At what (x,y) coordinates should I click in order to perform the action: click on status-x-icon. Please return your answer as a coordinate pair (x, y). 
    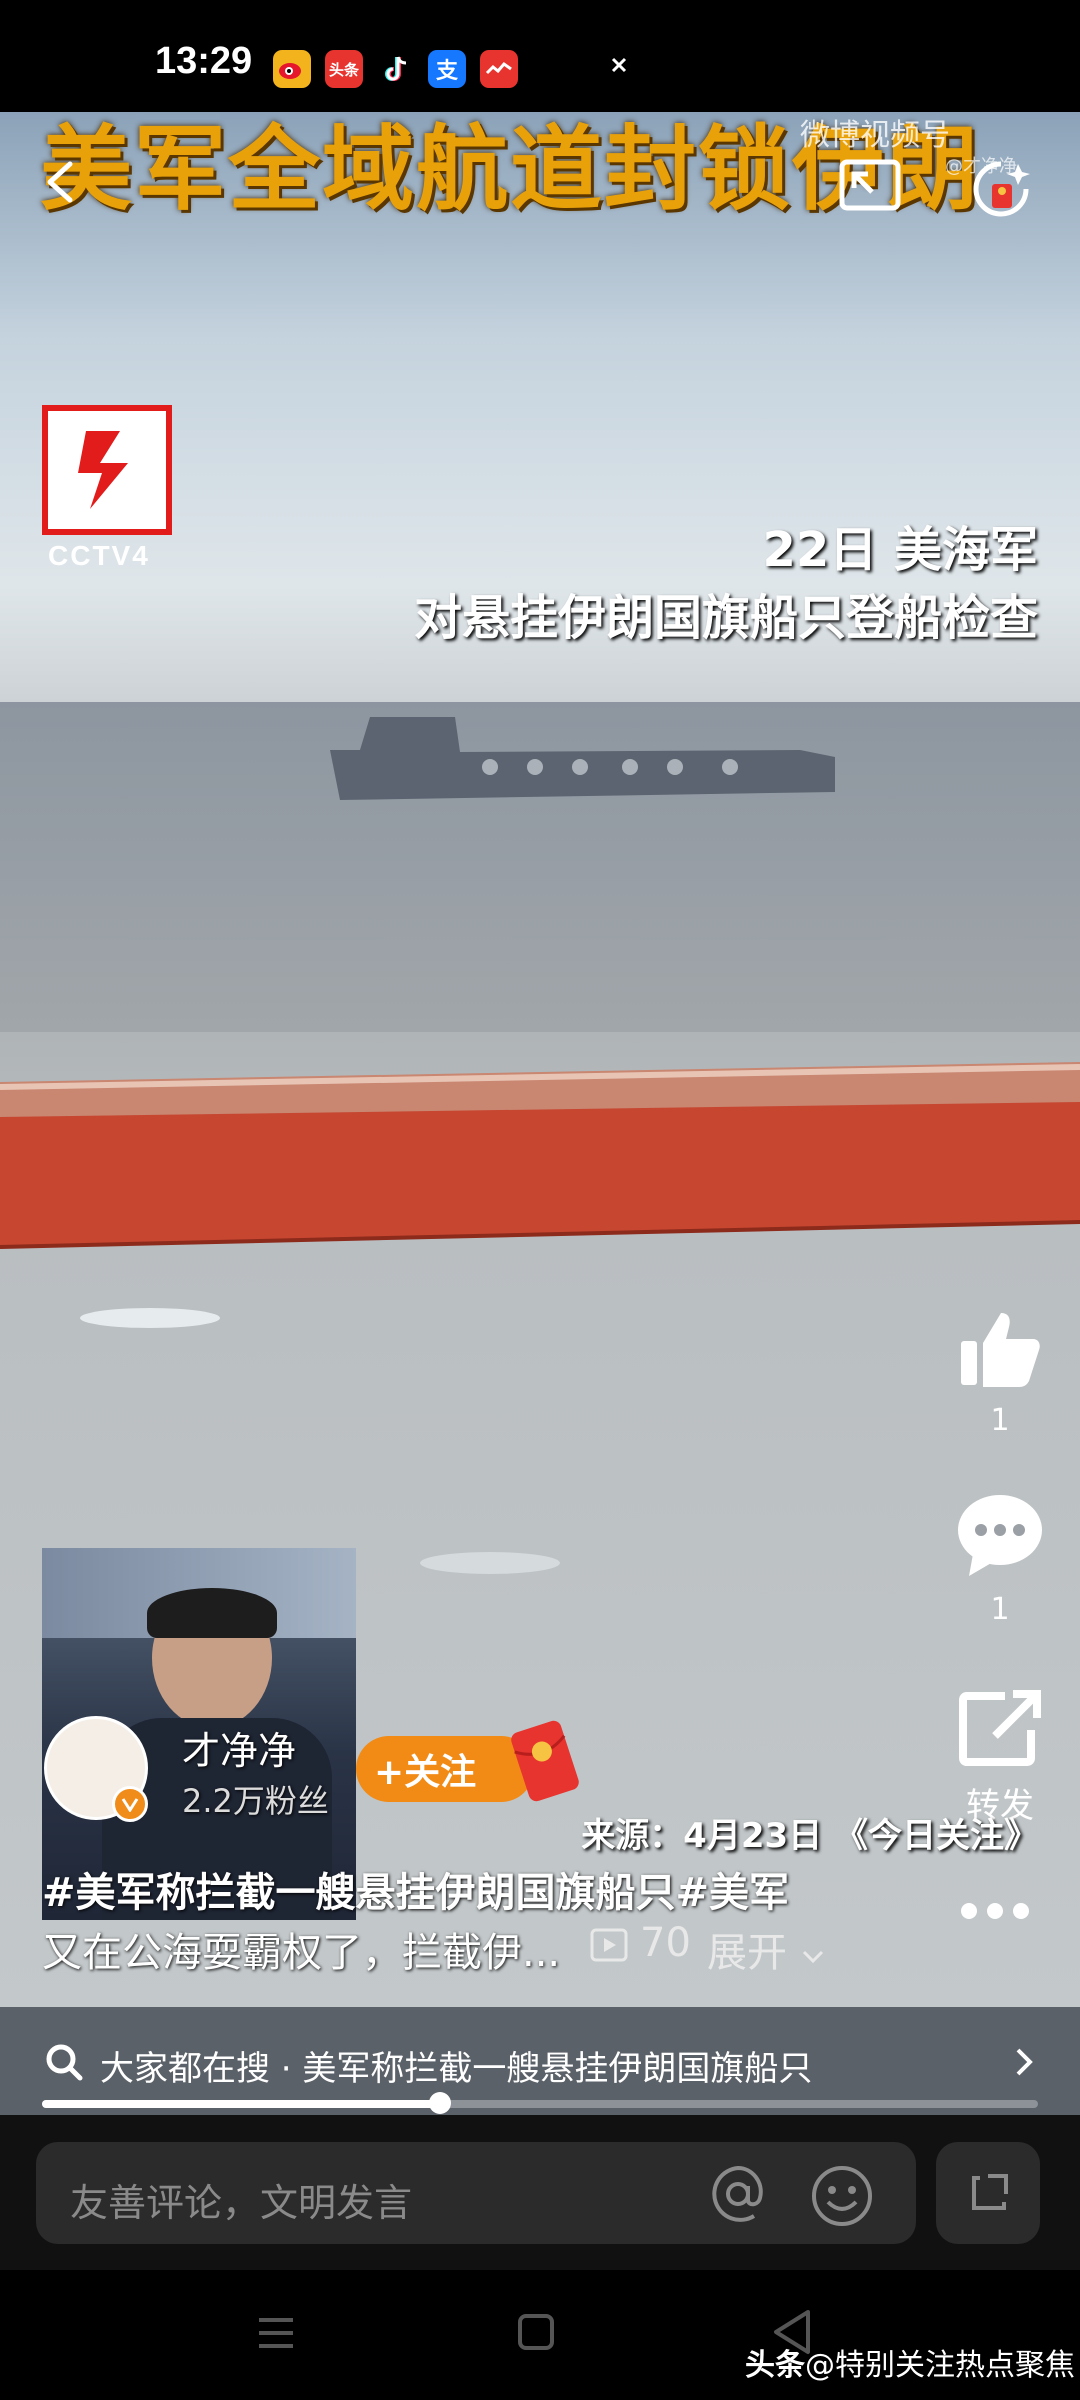
    Looking at the image, I should click on (619, 65).